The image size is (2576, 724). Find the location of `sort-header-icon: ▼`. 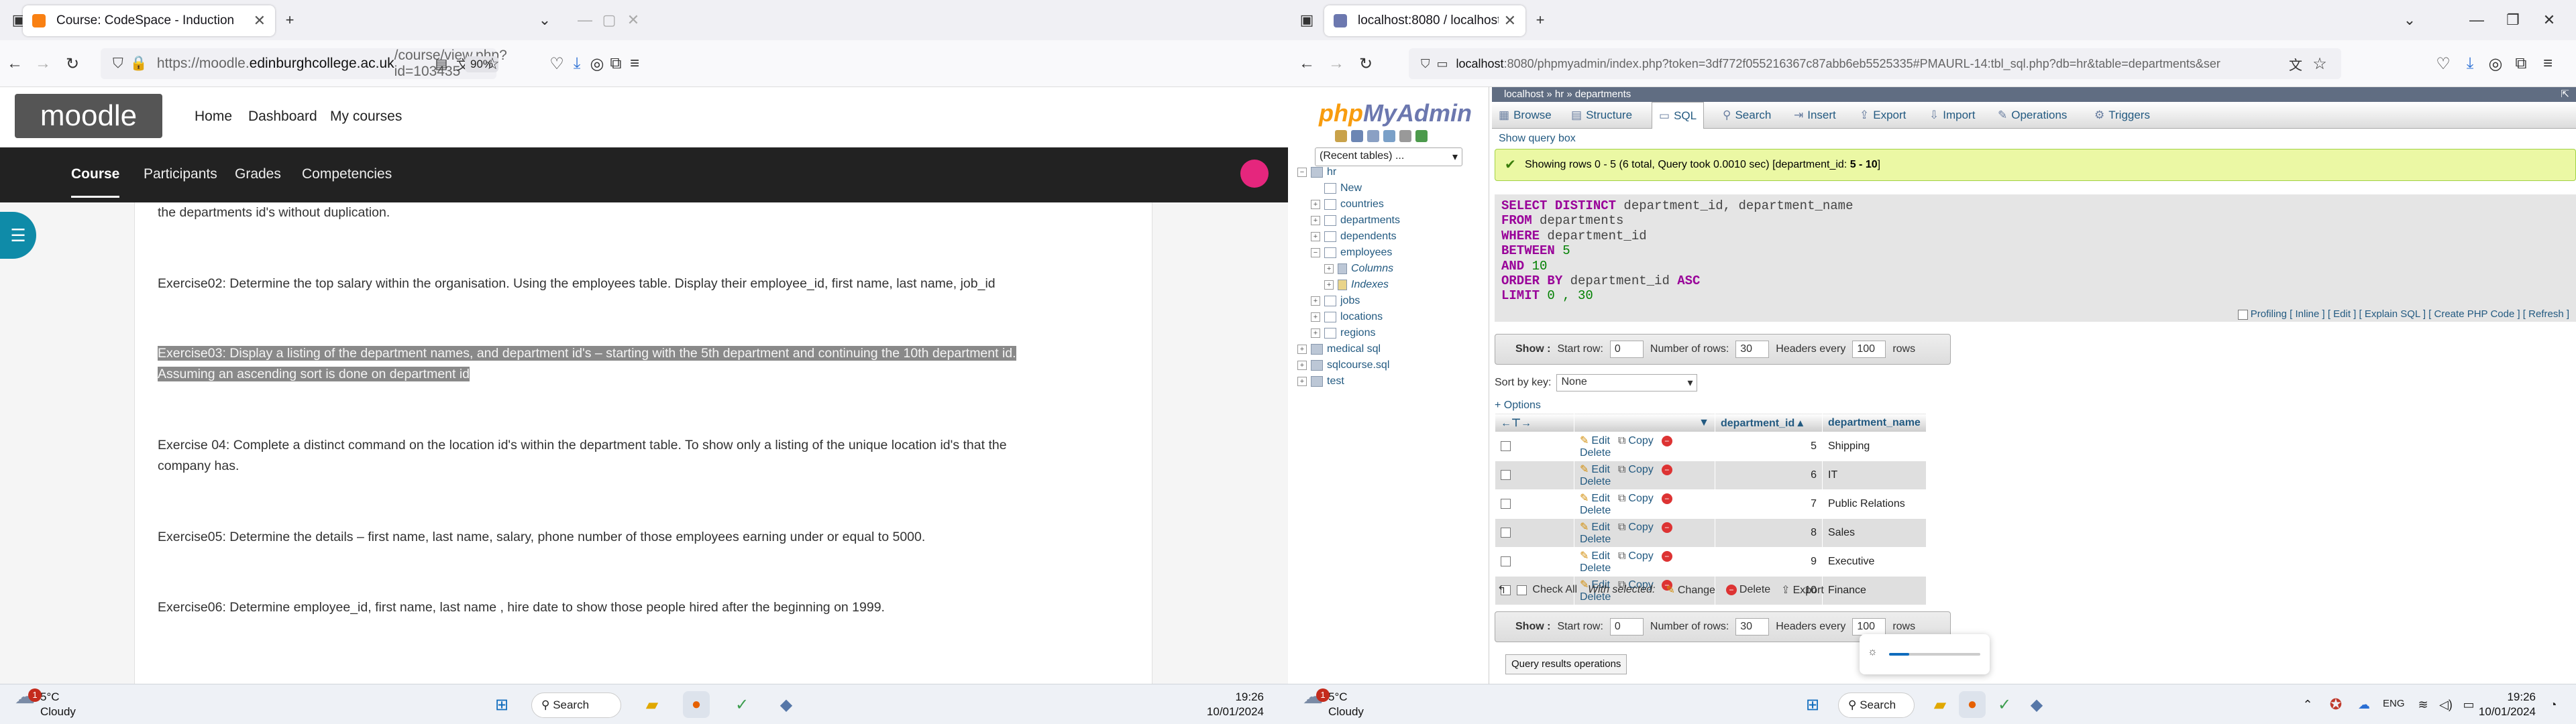

sort-header-icon: ▼ is located at coordinates (1644, 422).